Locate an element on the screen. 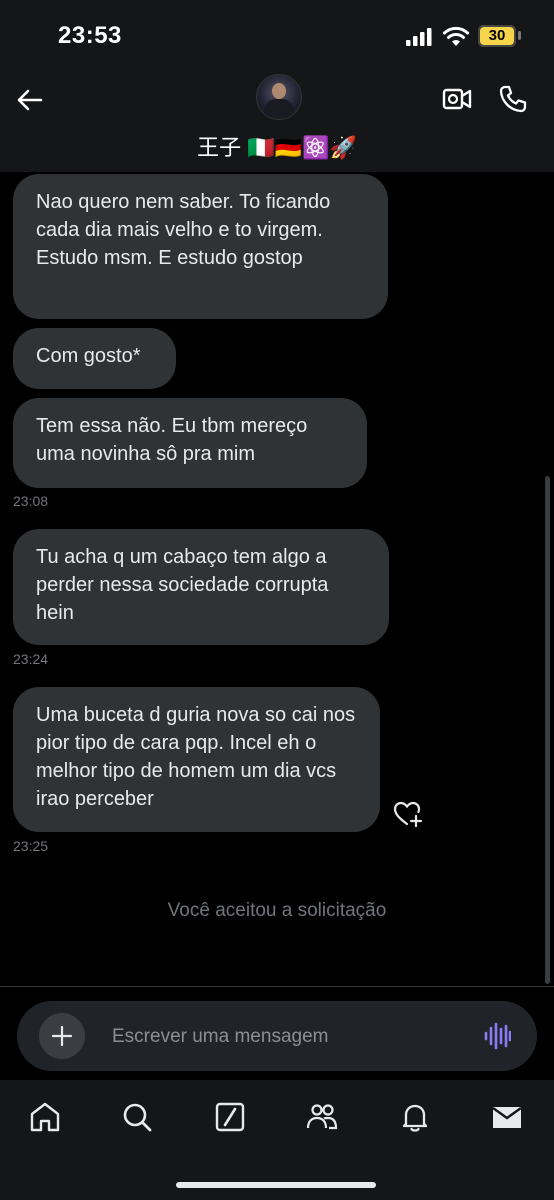 The width and height of the screenshot is (554, 1200). composer-area is located at coordinates (277, 1033).